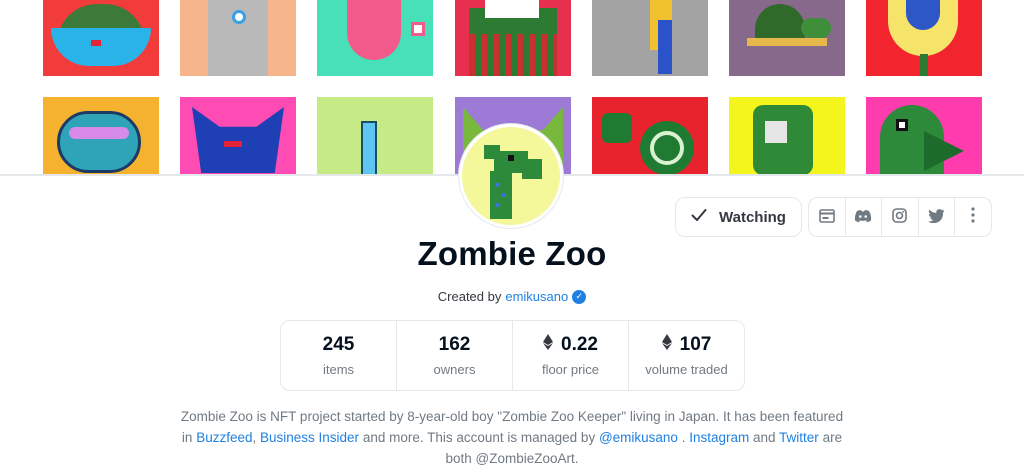 The image size is (1024, 465). I want to click on discord-button, so click(864, 217).